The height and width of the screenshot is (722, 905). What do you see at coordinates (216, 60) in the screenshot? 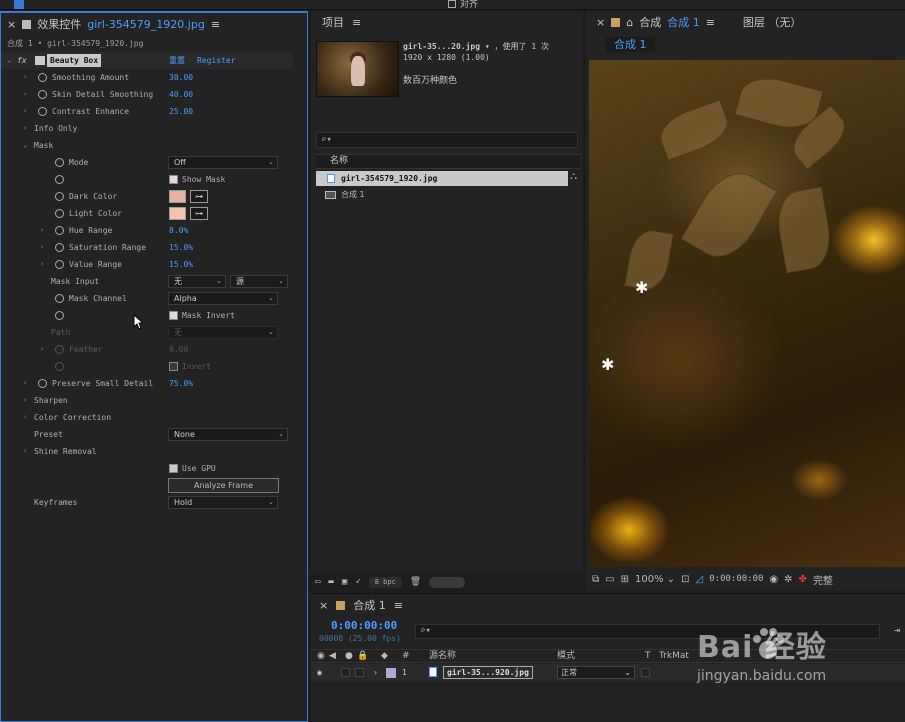
I see `register-link: Register` at bounding box center [216, 60].